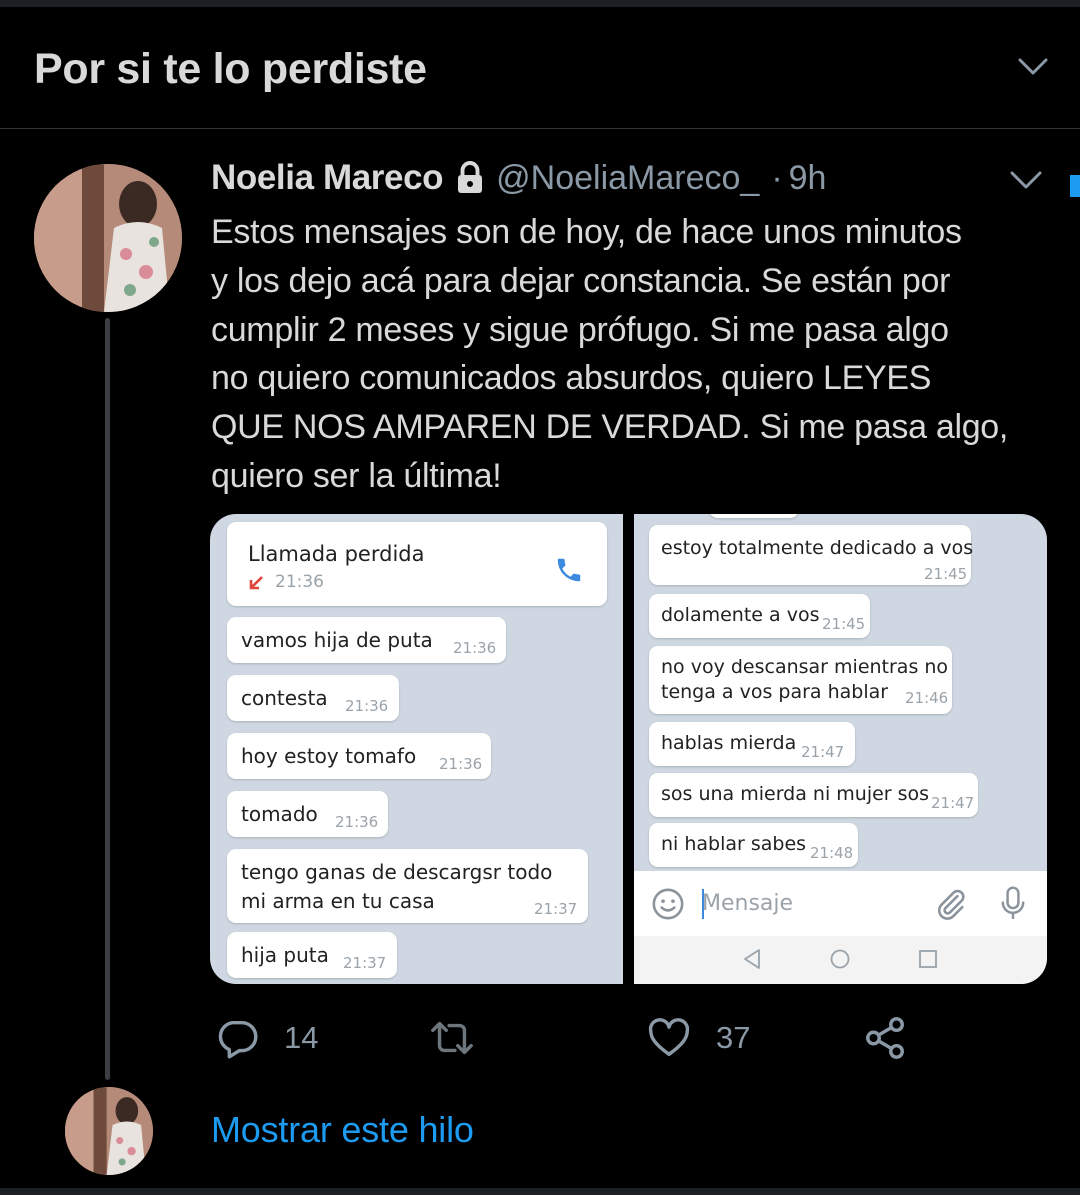 This screenshot has width=1080, height=1195. I want to click on message-text: hablas mierda, so click(729, 743).